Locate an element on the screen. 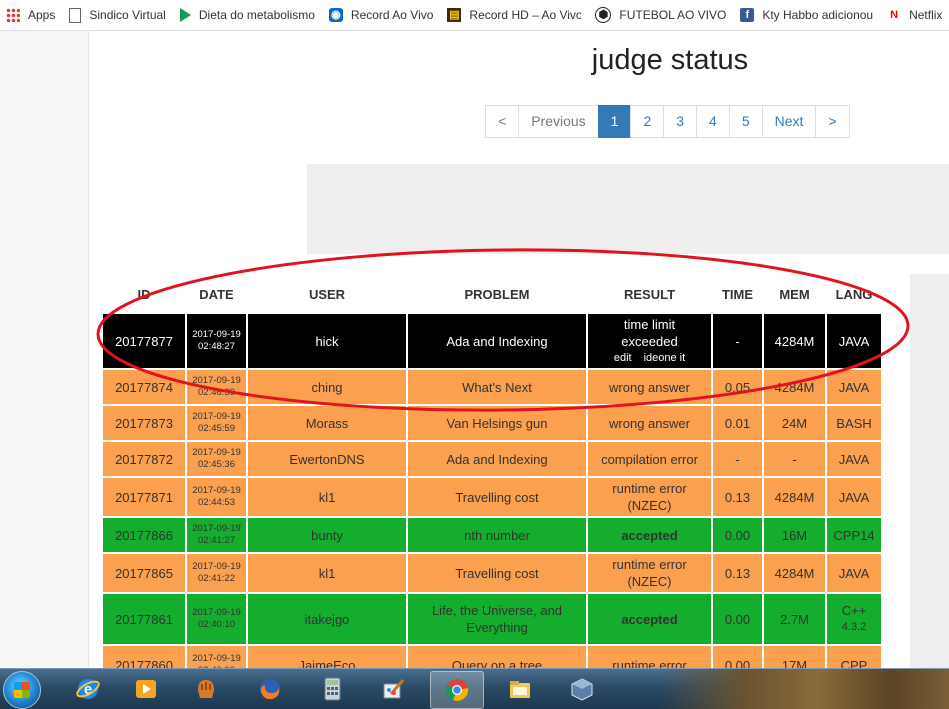  user-link: ching is located at coordinates (327, 387).